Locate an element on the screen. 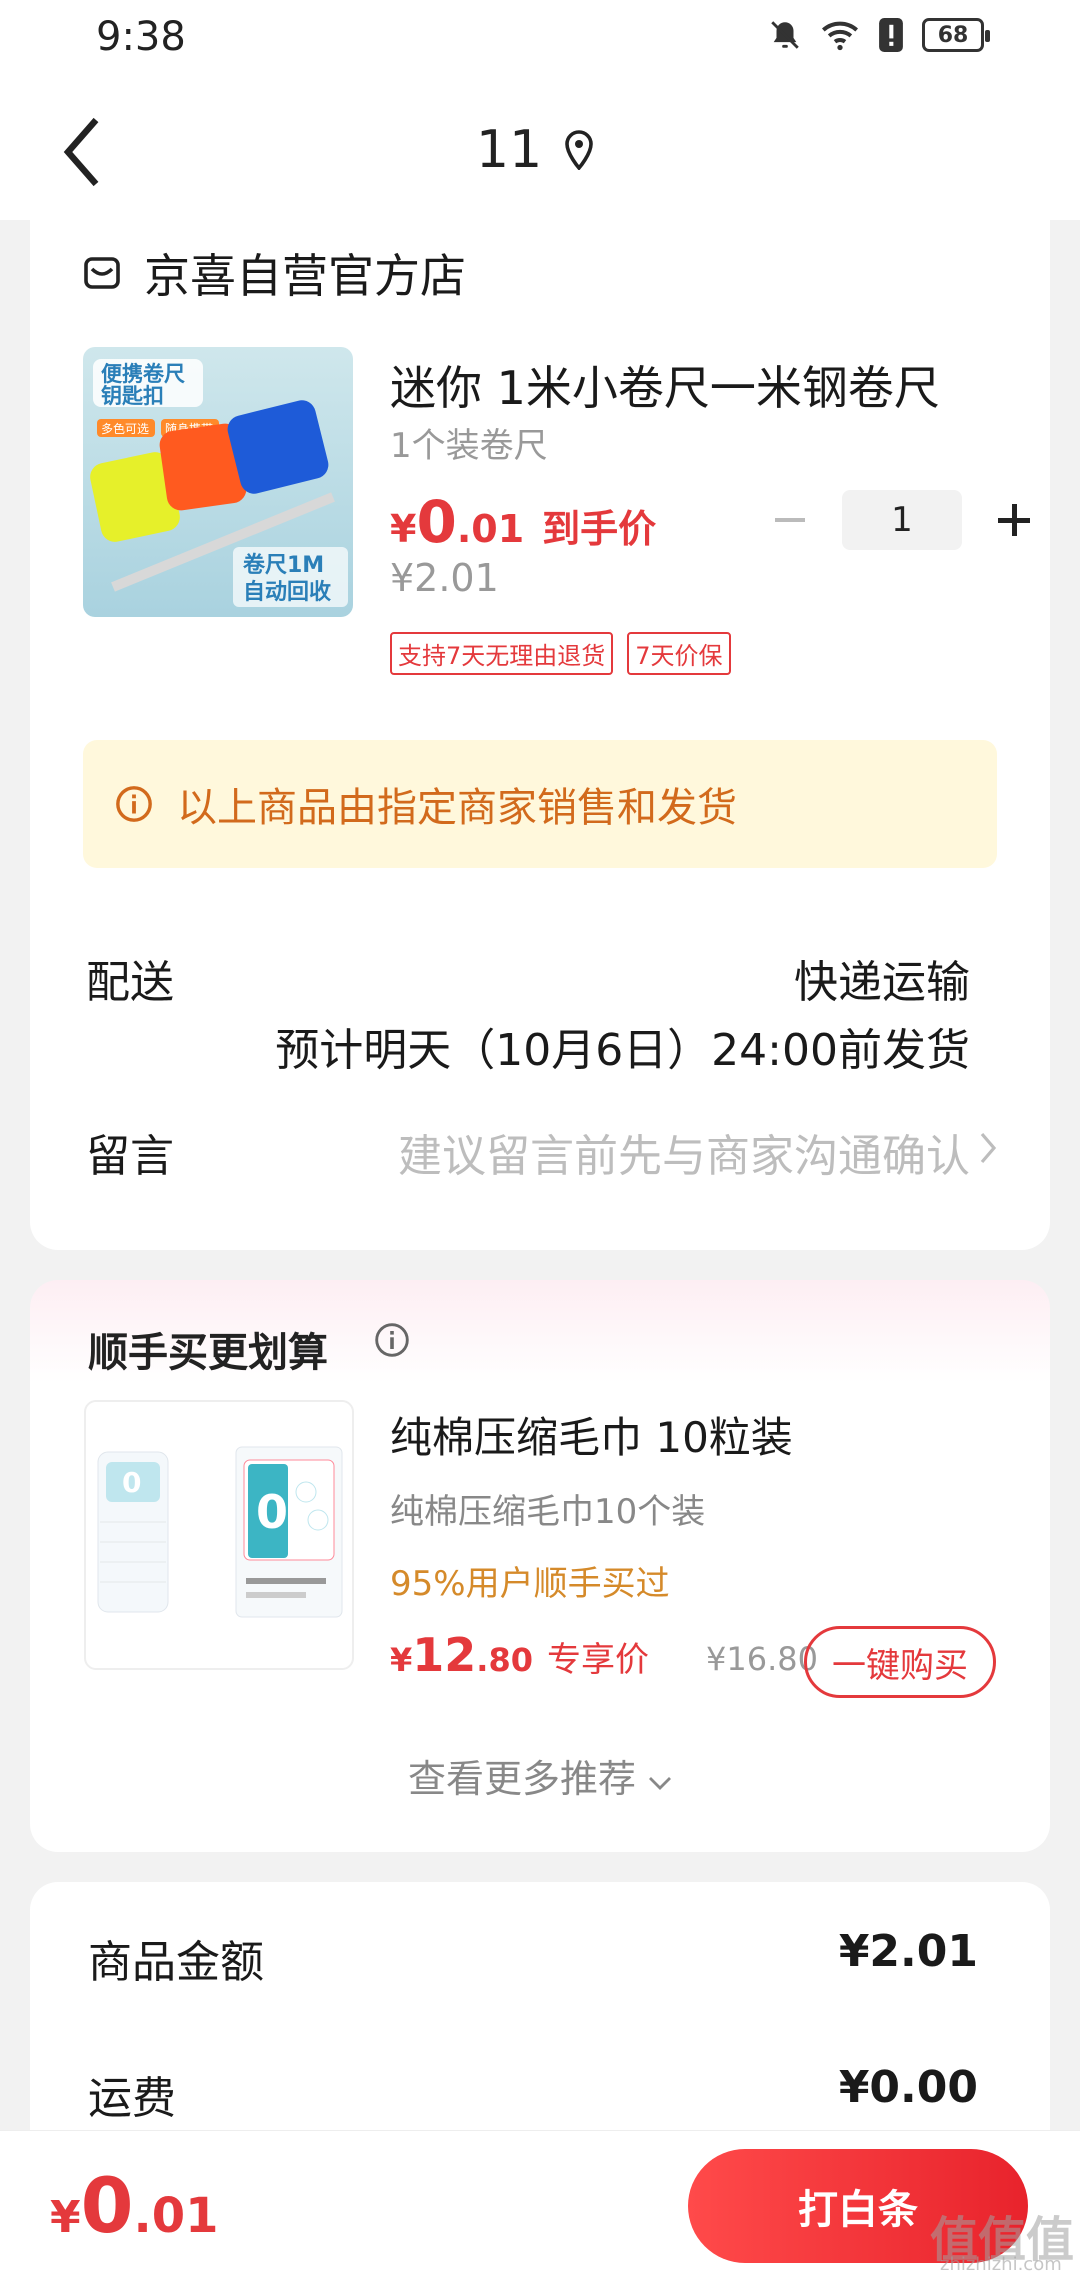  status-time: 9:38 is located at coordinates (141, 37).